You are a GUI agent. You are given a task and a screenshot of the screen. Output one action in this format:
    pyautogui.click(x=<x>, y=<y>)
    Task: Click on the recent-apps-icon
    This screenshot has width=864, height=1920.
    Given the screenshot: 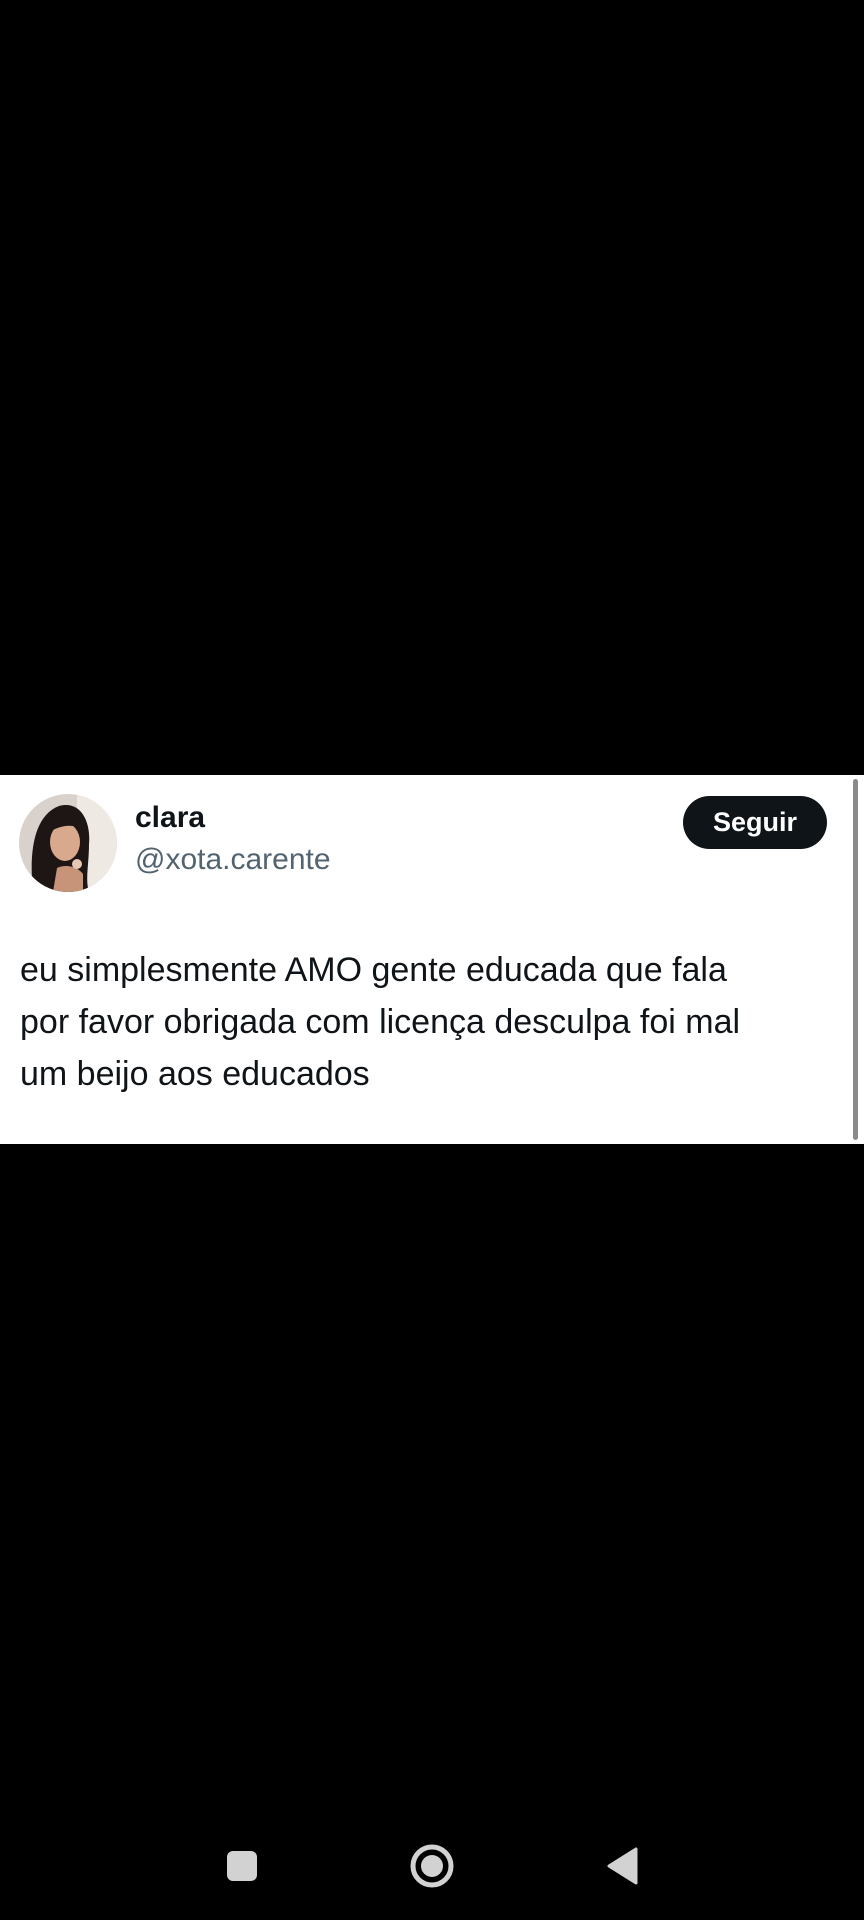 What is the action you would take?
    pyautogui.click(x=242, y=1868)
    